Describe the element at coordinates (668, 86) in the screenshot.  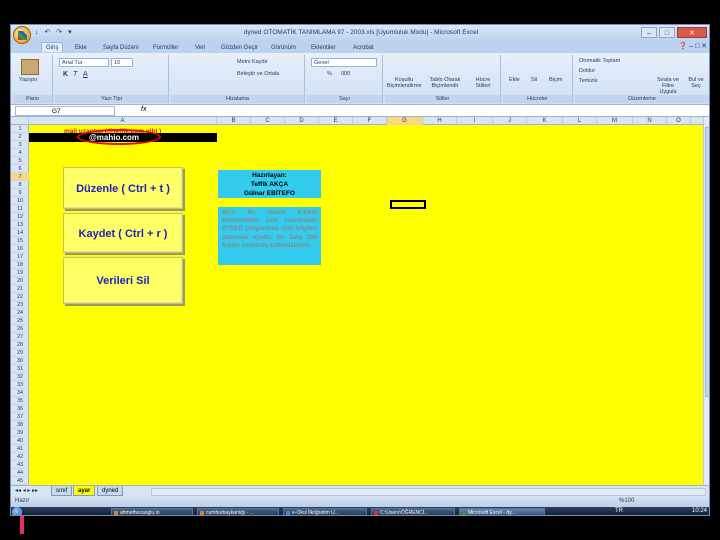
I see `sort-filter-button: Sırala ve Filtre Uygula` at that location.